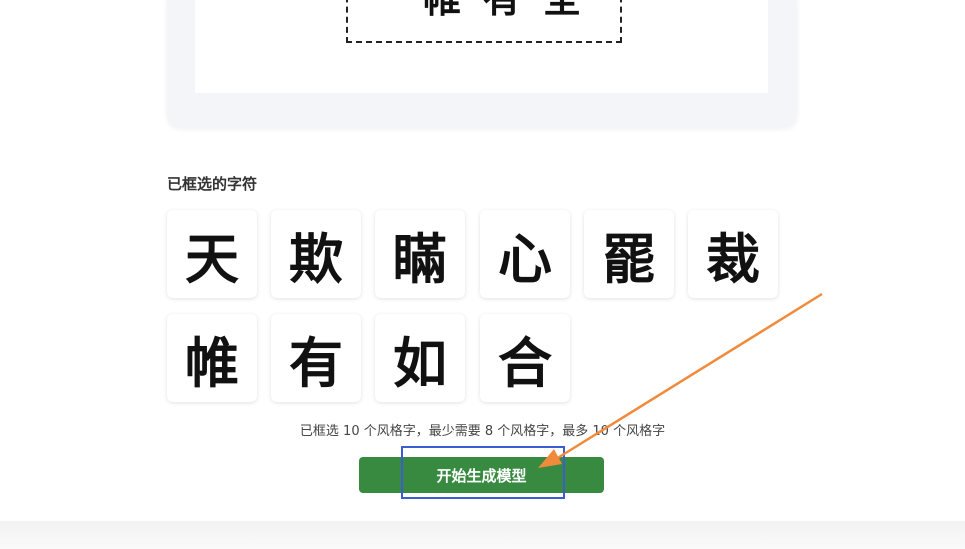 This screenshot has height=549, width=965. Describe the element at coordinates (482, 431) in the screenshot. I see `selection-status-text: 已框选 10 个风格字，最少需要 8 个风格字，最多 10 个风格字` at that location.